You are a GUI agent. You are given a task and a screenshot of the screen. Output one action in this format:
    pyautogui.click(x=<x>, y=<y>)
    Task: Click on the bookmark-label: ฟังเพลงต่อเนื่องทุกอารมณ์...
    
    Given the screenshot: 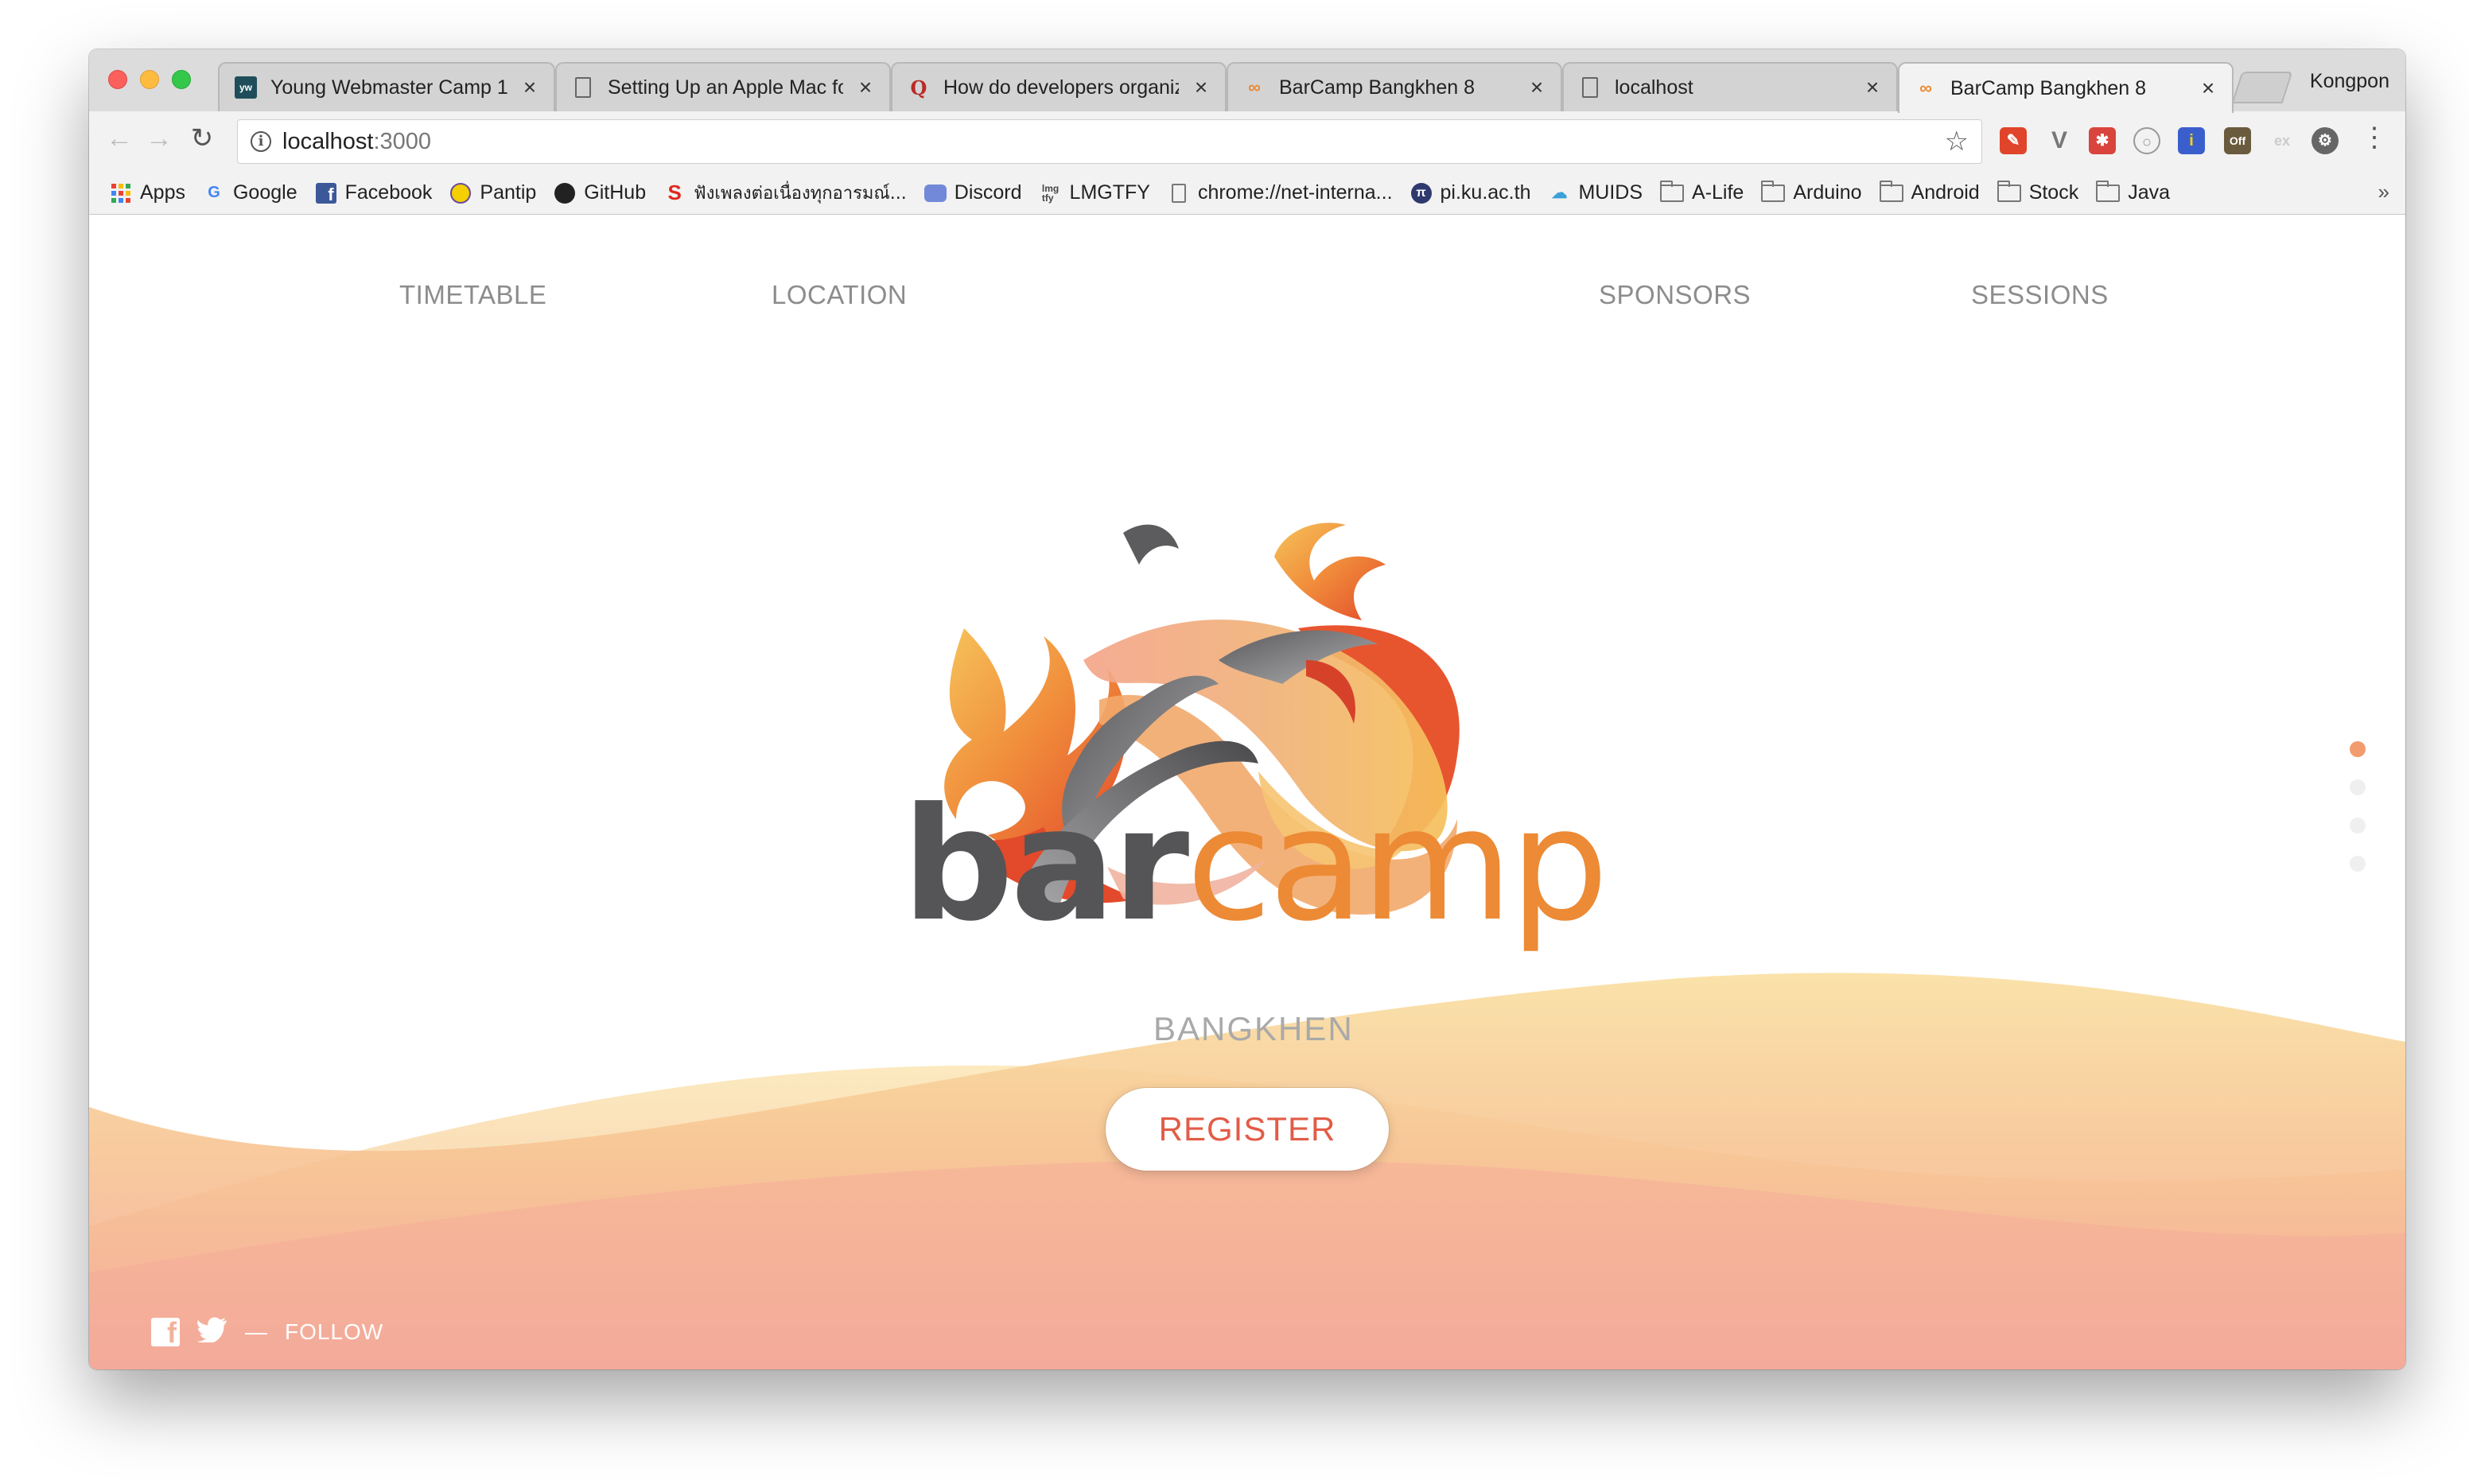 What is the action you would take?
    pyautogui.click(x=800, y=194)
    